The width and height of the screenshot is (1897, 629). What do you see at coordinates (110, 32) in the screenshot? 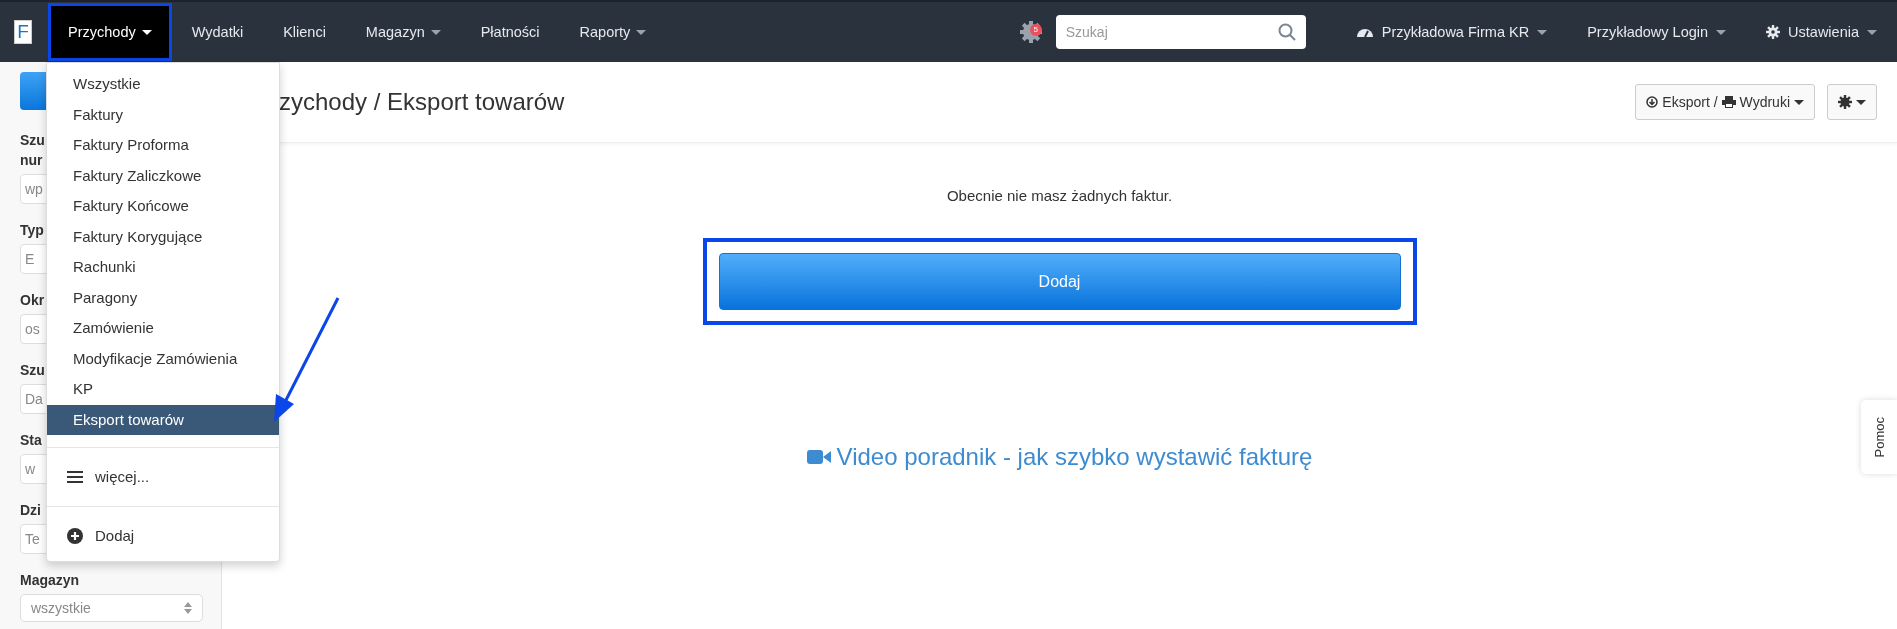
I see `nav-tab: Przychody` at bounding box center [110, 32].